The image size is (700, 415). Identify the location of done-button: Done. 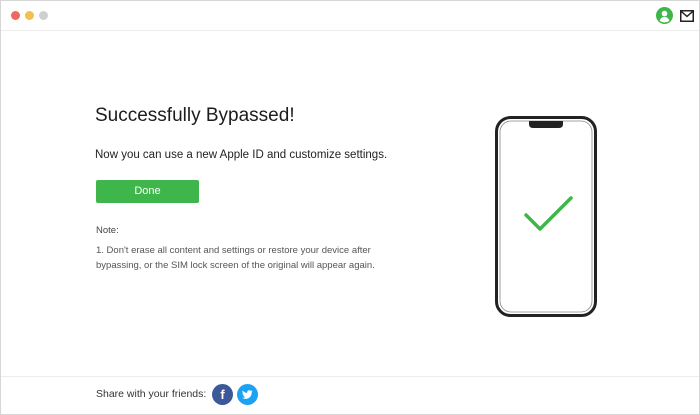
(147, 191).